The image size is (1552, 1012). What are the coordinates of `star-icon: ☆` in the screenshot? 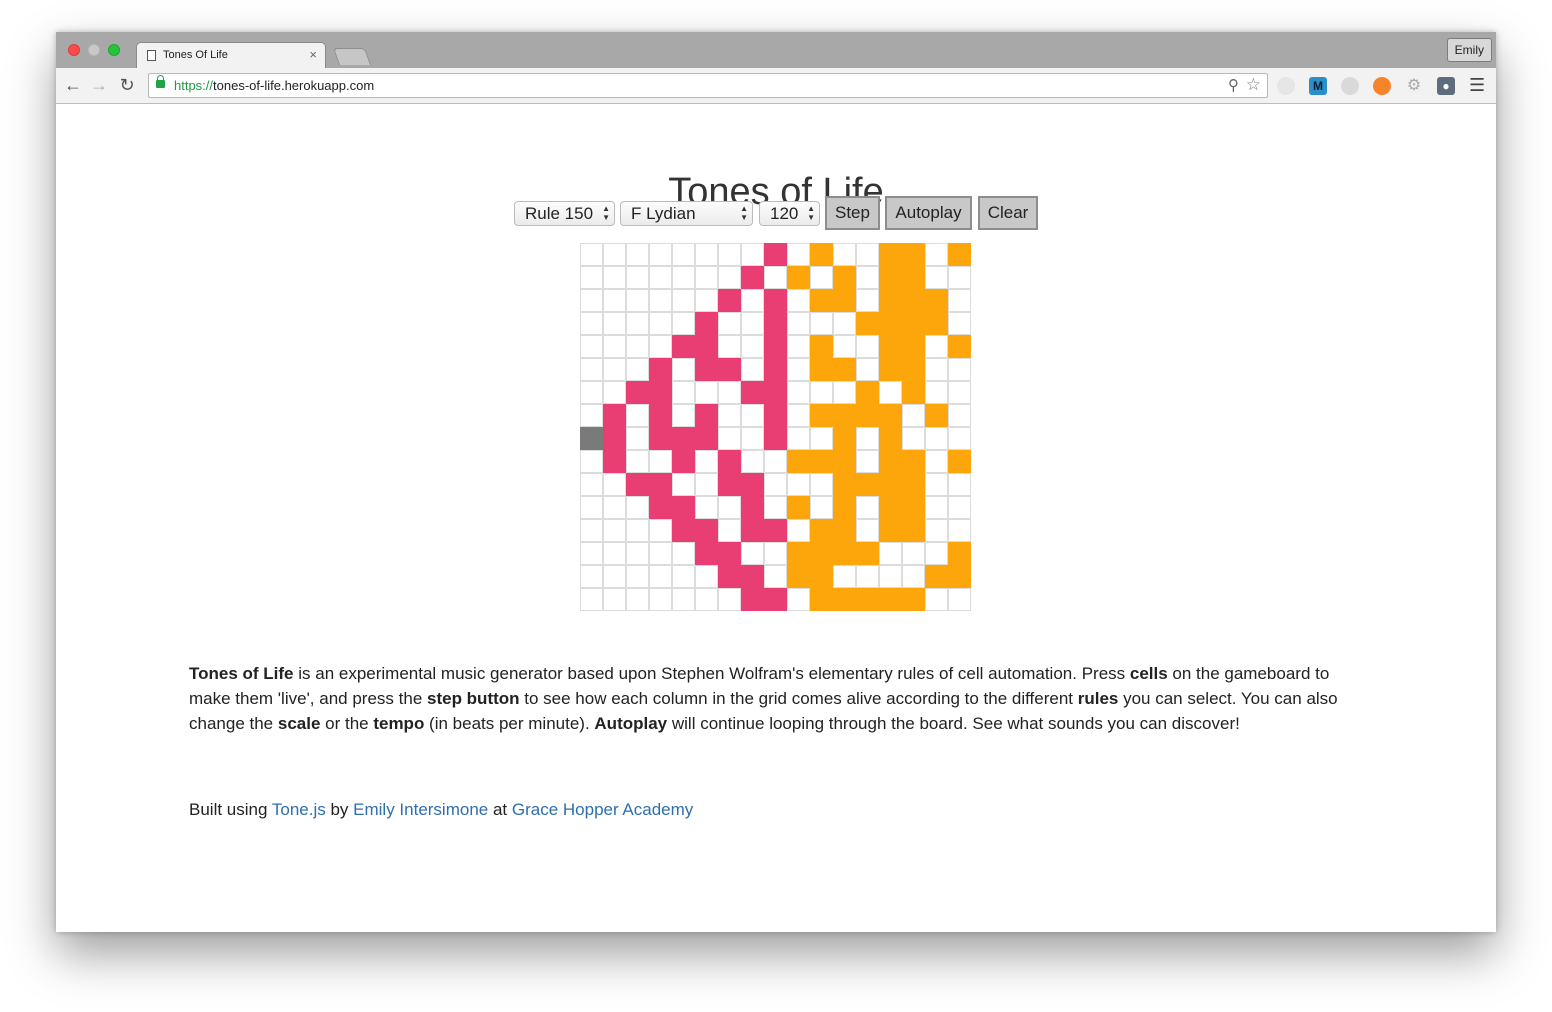 It's located at (1253, 85).